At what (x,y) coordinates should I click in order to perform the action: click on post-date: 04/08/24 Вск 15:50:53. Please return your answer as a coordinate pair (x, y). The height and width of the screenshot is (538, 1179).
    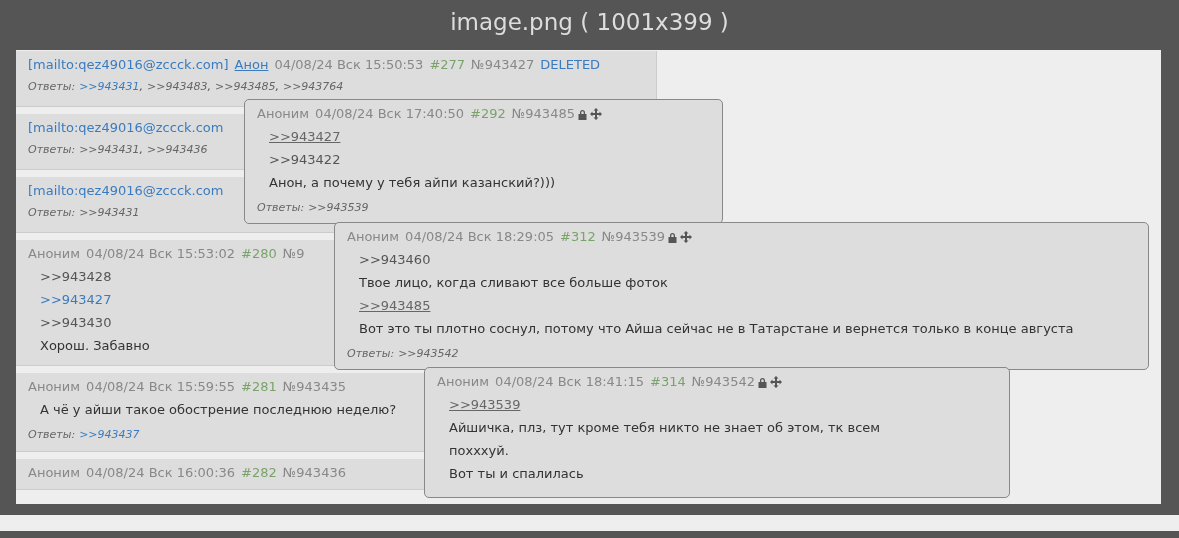
    Looking at the image, I should click on (349, 65).